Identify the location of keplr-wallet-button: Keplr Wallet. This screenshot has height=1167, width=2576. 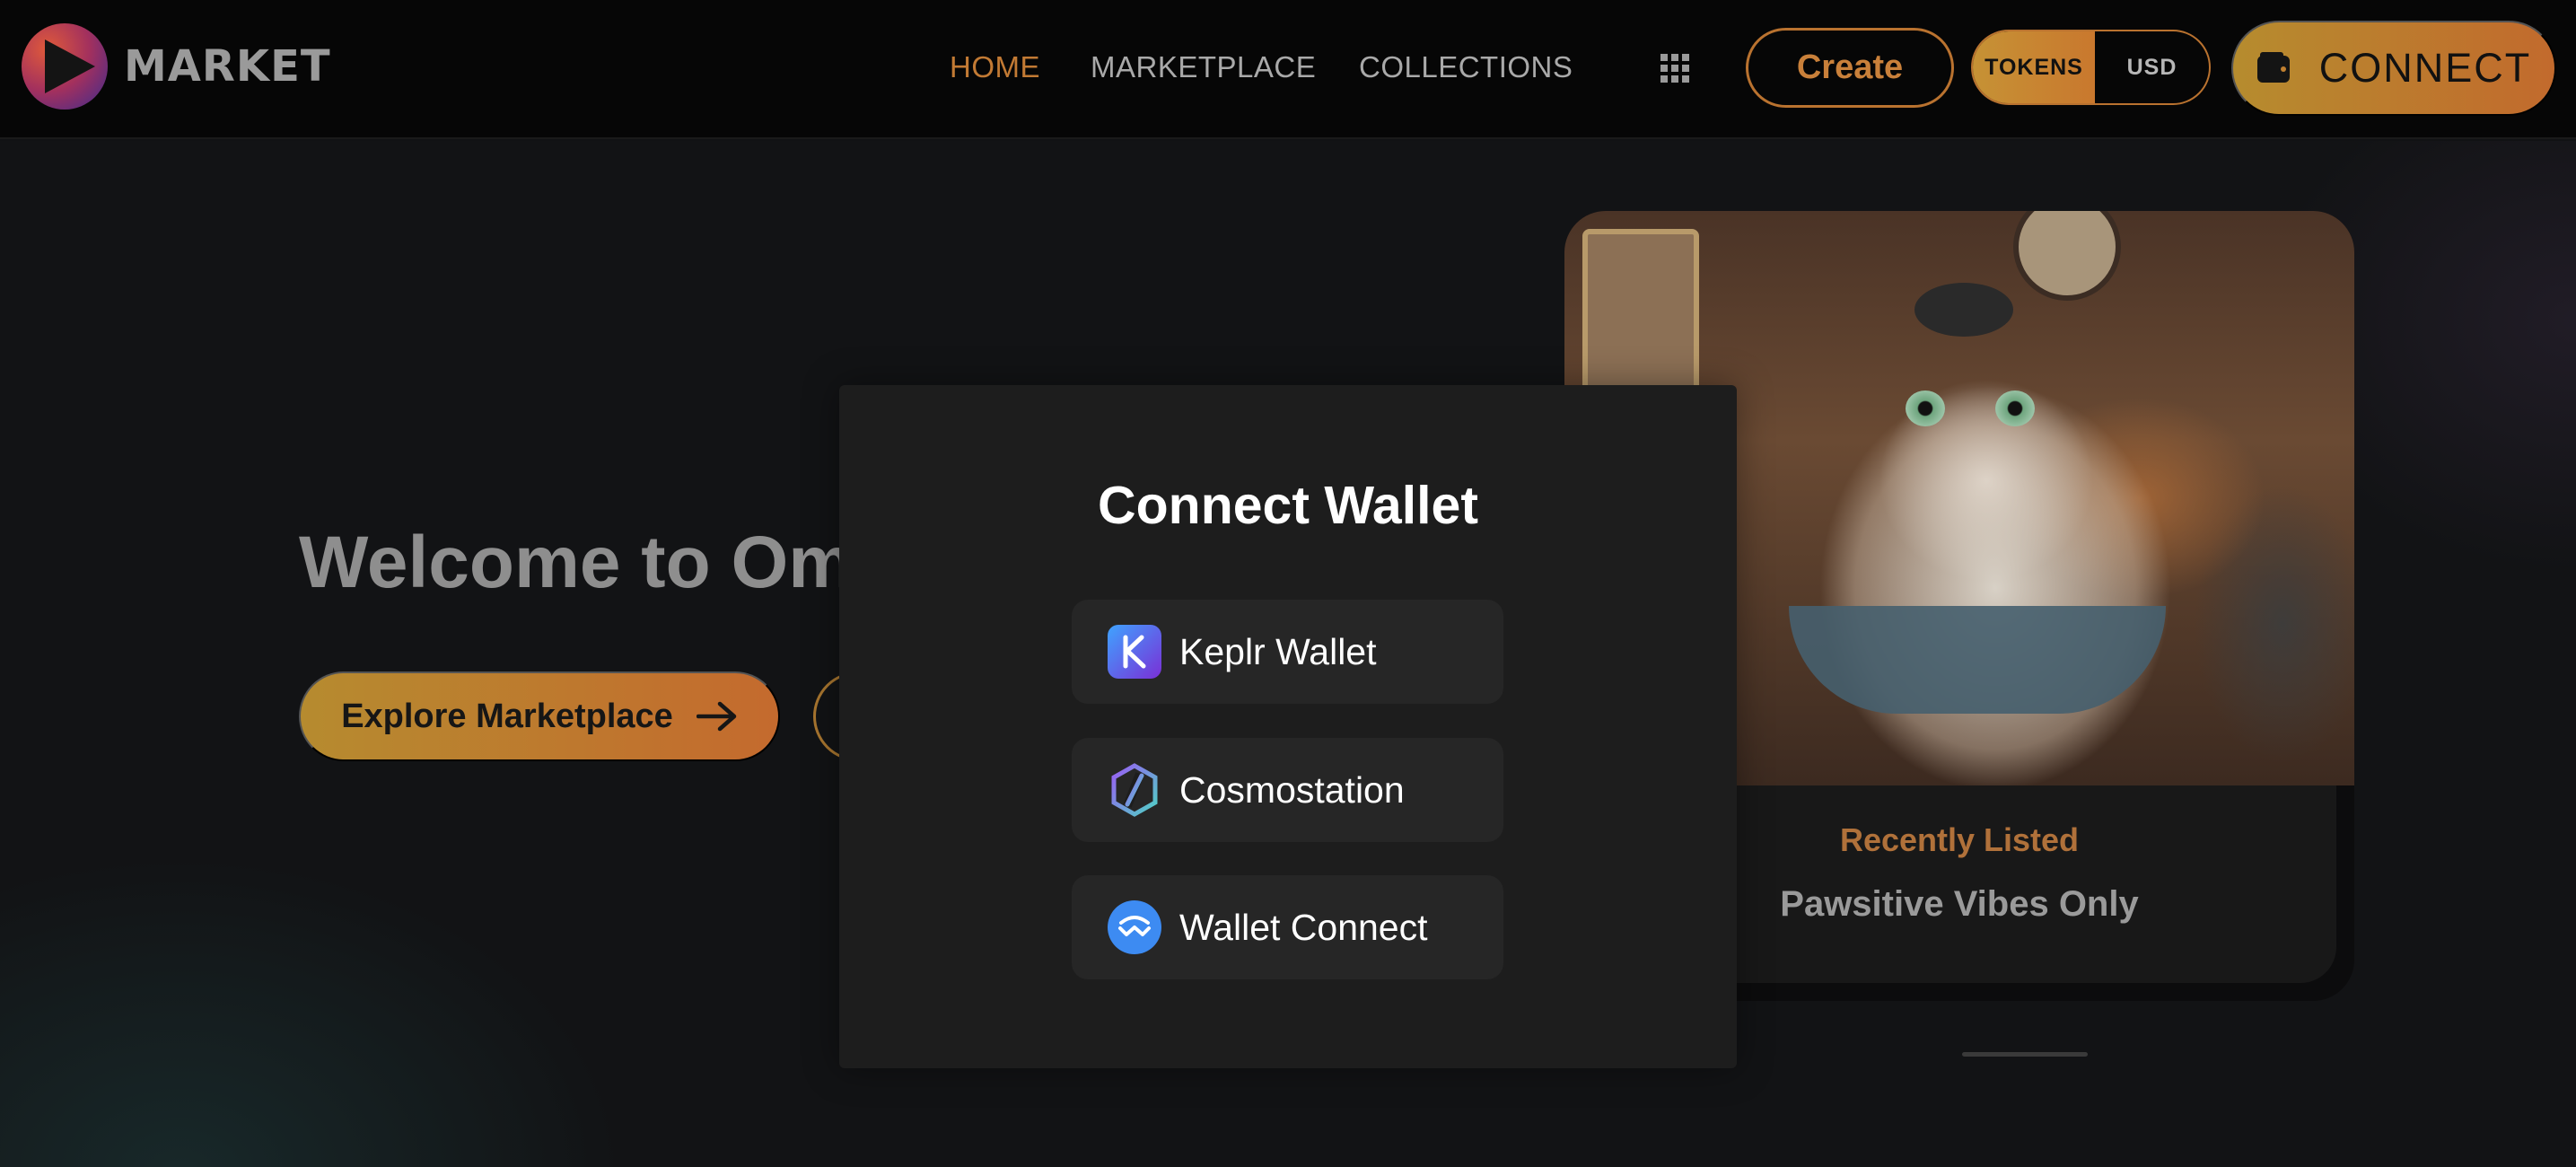
(1287, 652).